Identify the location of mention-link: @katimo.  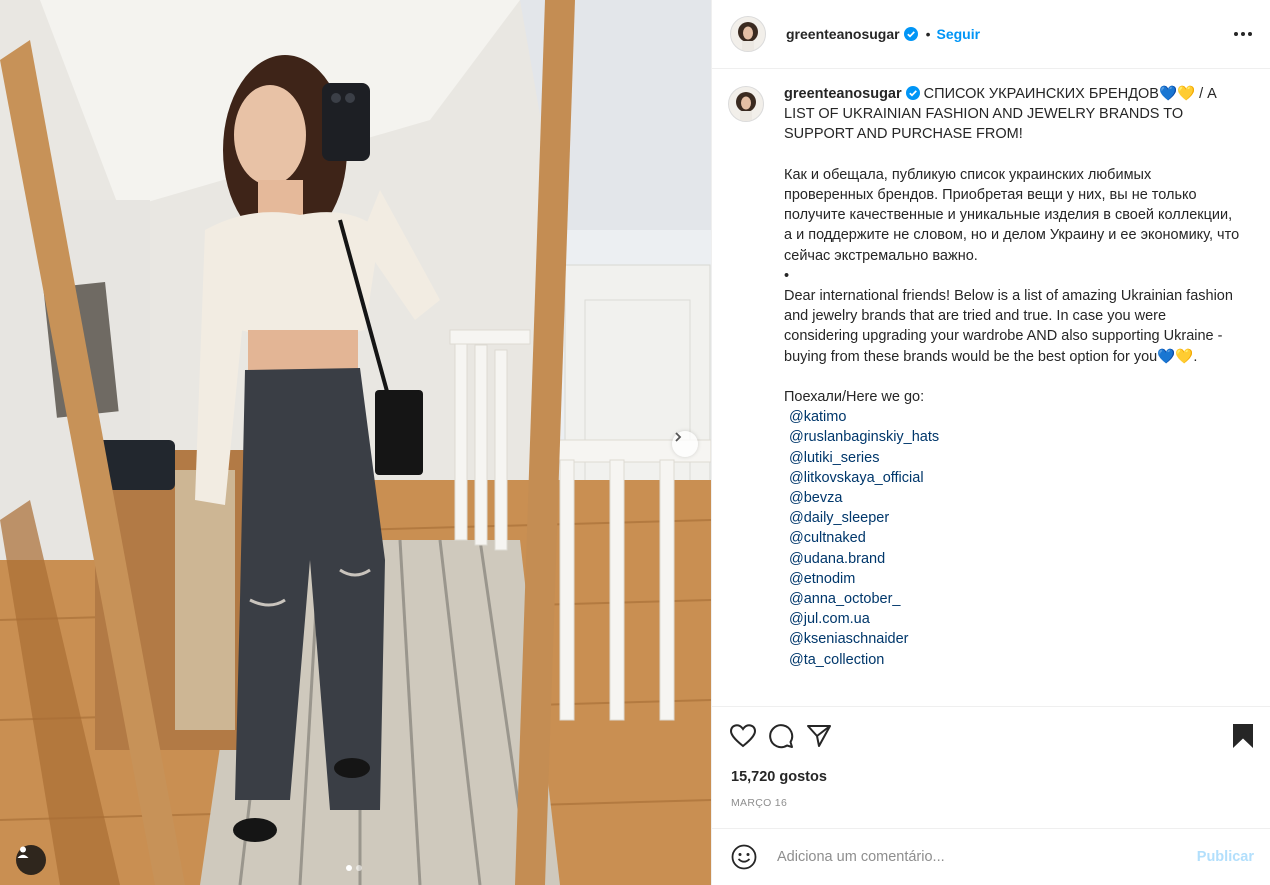
(1029, 417).